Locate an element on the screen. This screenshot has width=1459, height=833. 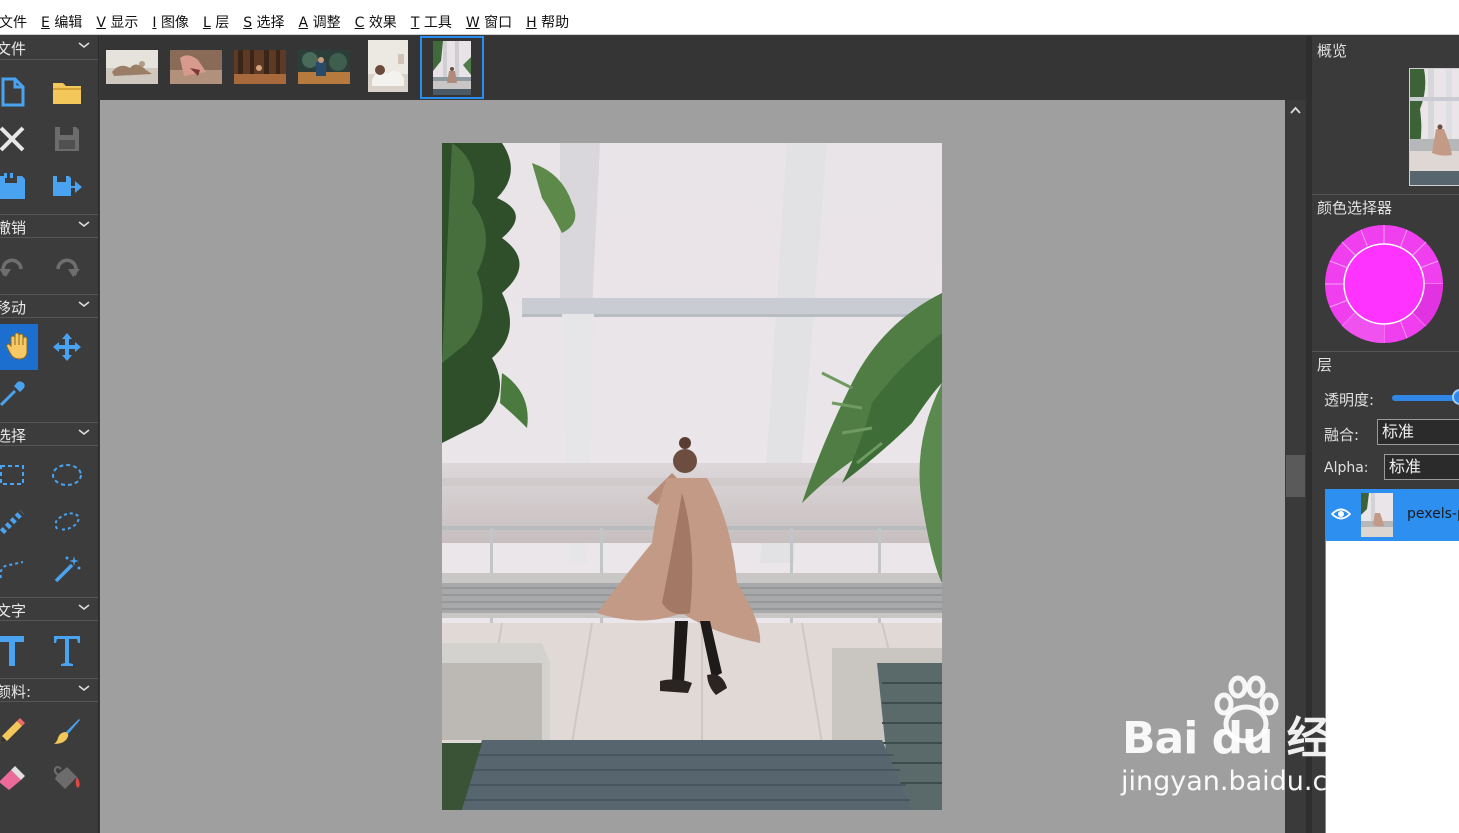
blend-mode-select: 标准 is located at coordinates (1418, 432).